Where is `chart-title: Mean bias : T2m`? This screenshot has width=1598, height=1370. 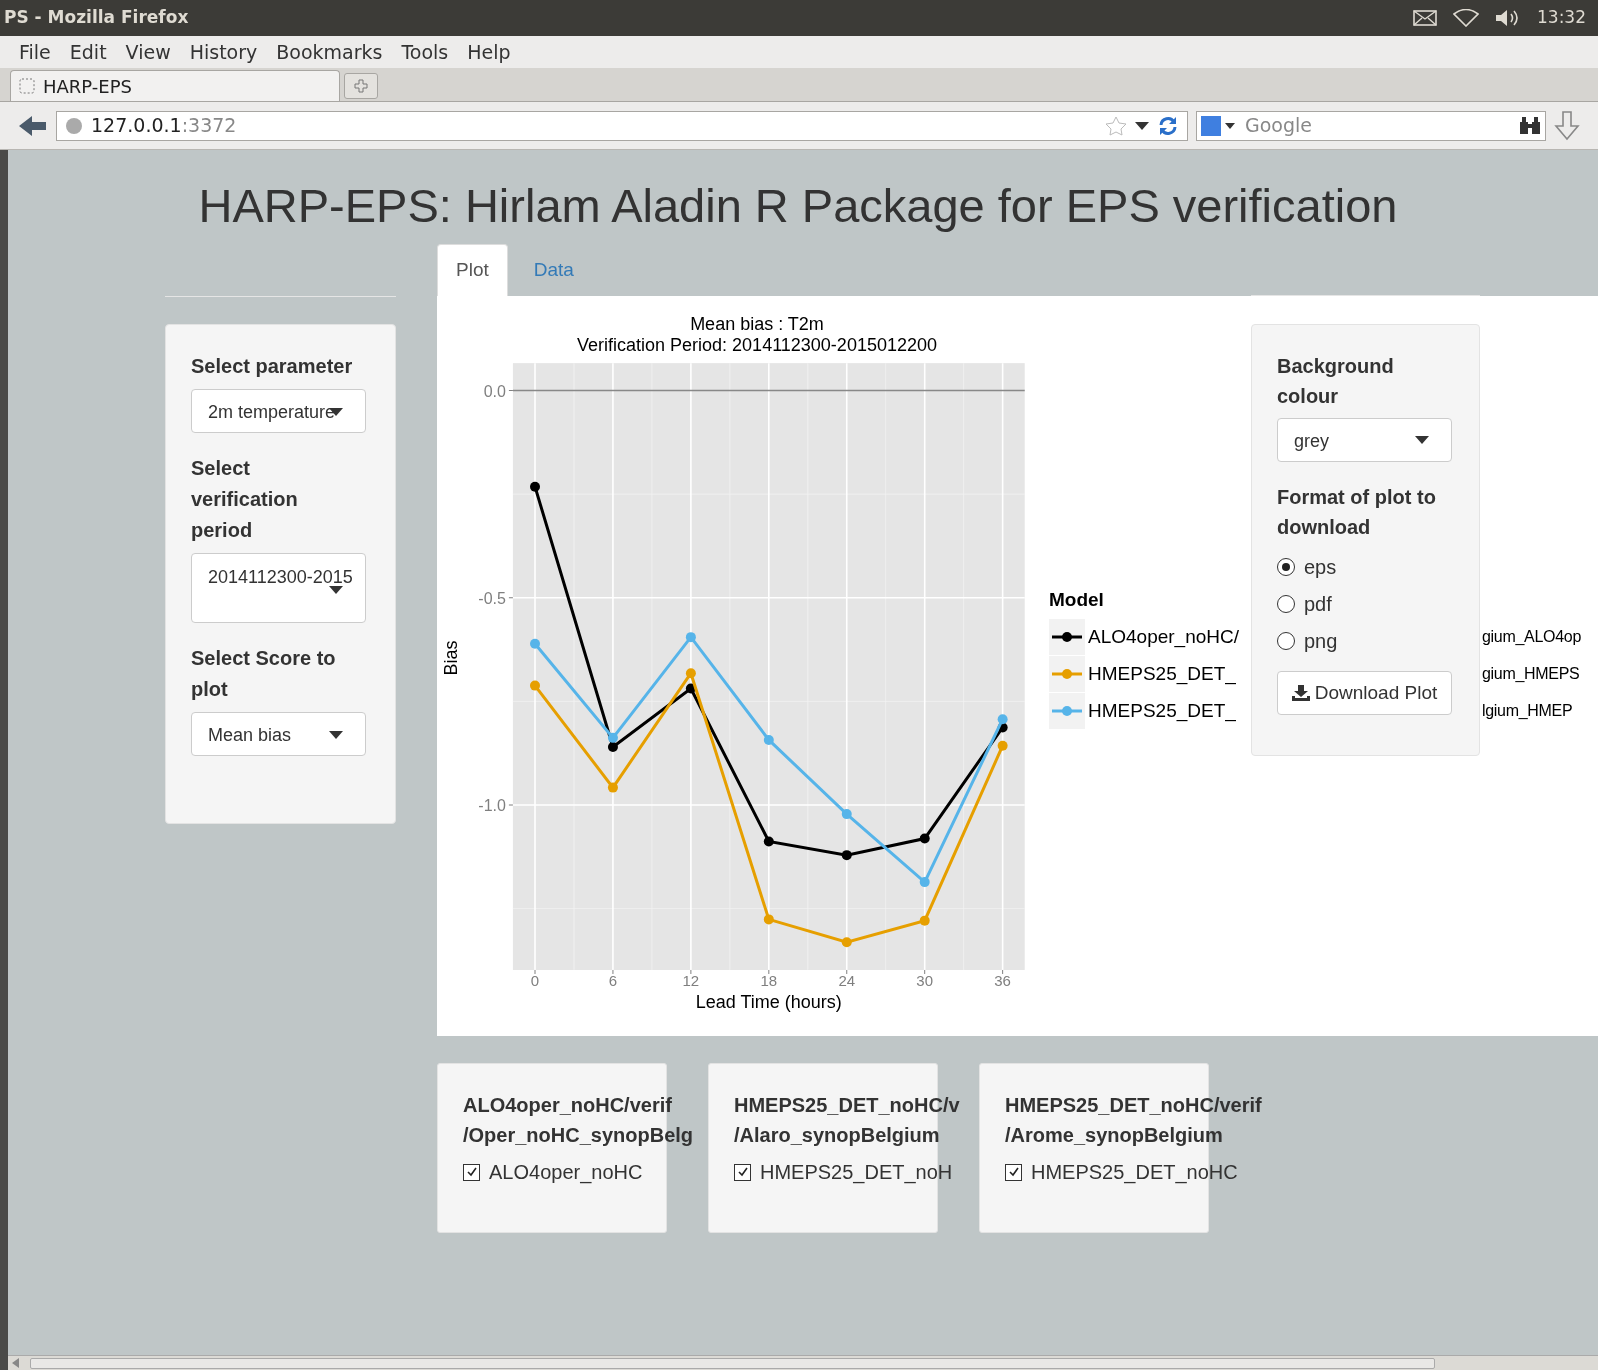
chart-title: Mean bias : T2m is located at coordinates (757, 324).